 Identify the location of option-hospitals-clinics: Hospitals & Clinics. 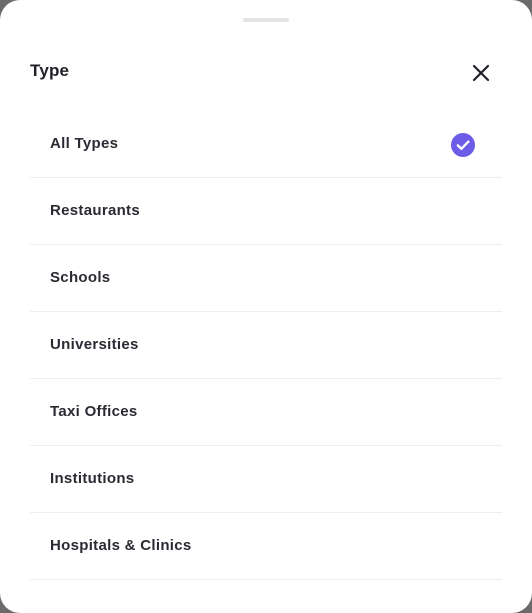
(266, 546).